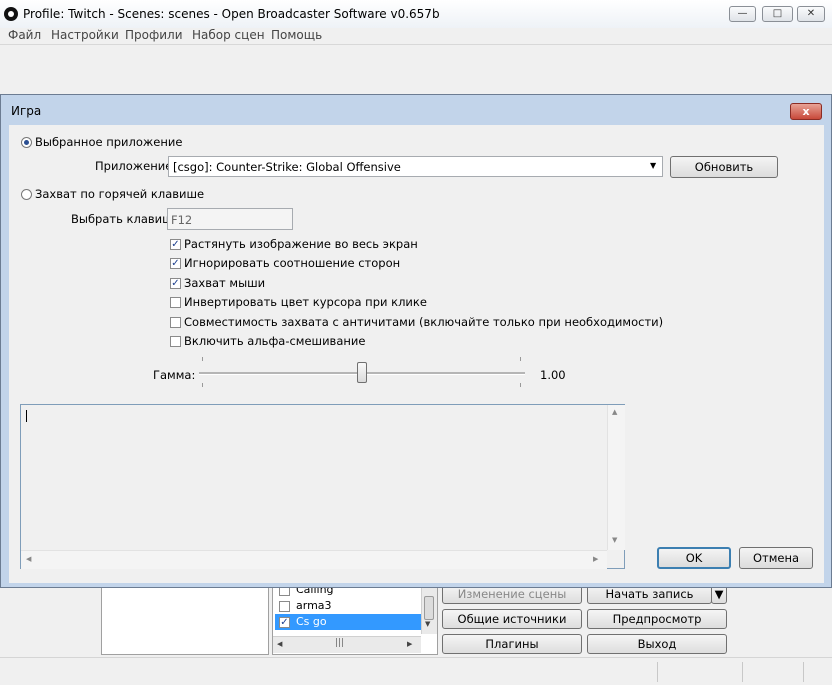 The image size is (832, 685). Describe the element at coordinates (314, 559) in the screenshot. I see `horizontal-scrollbar: ◀ ▶` at that location.